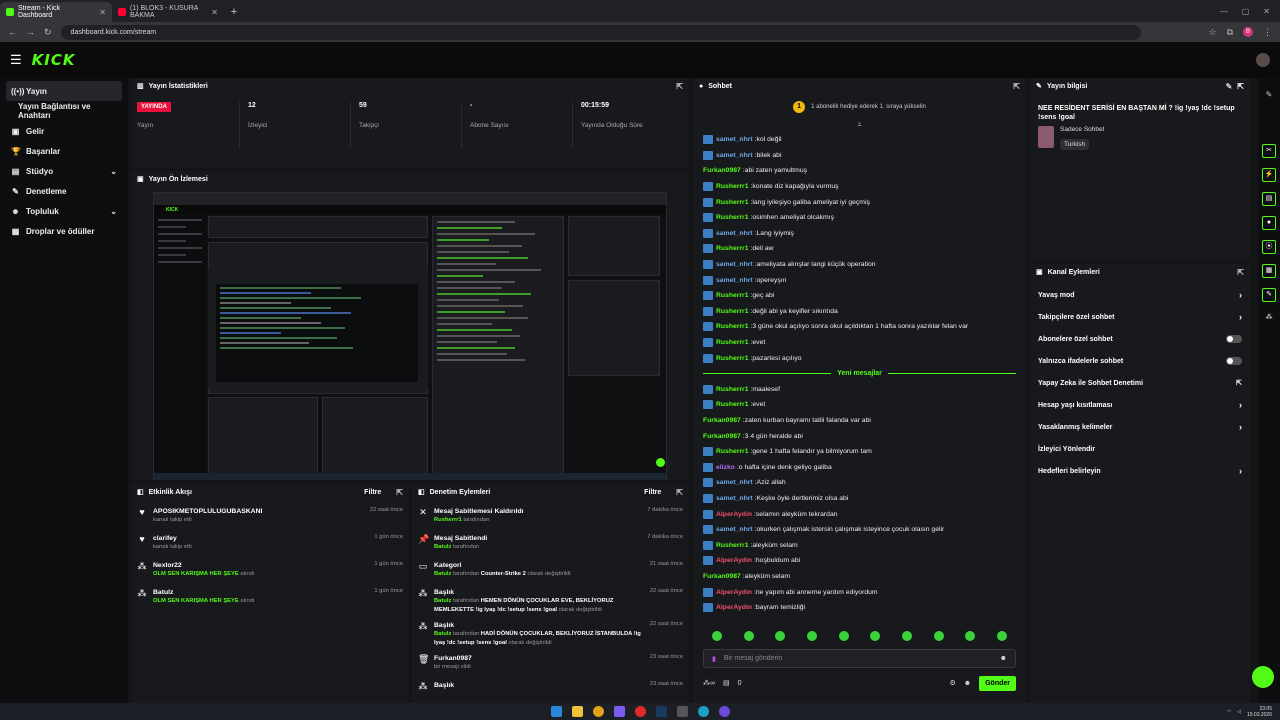  I want to click on back-icon: ←, so click(12, 32).